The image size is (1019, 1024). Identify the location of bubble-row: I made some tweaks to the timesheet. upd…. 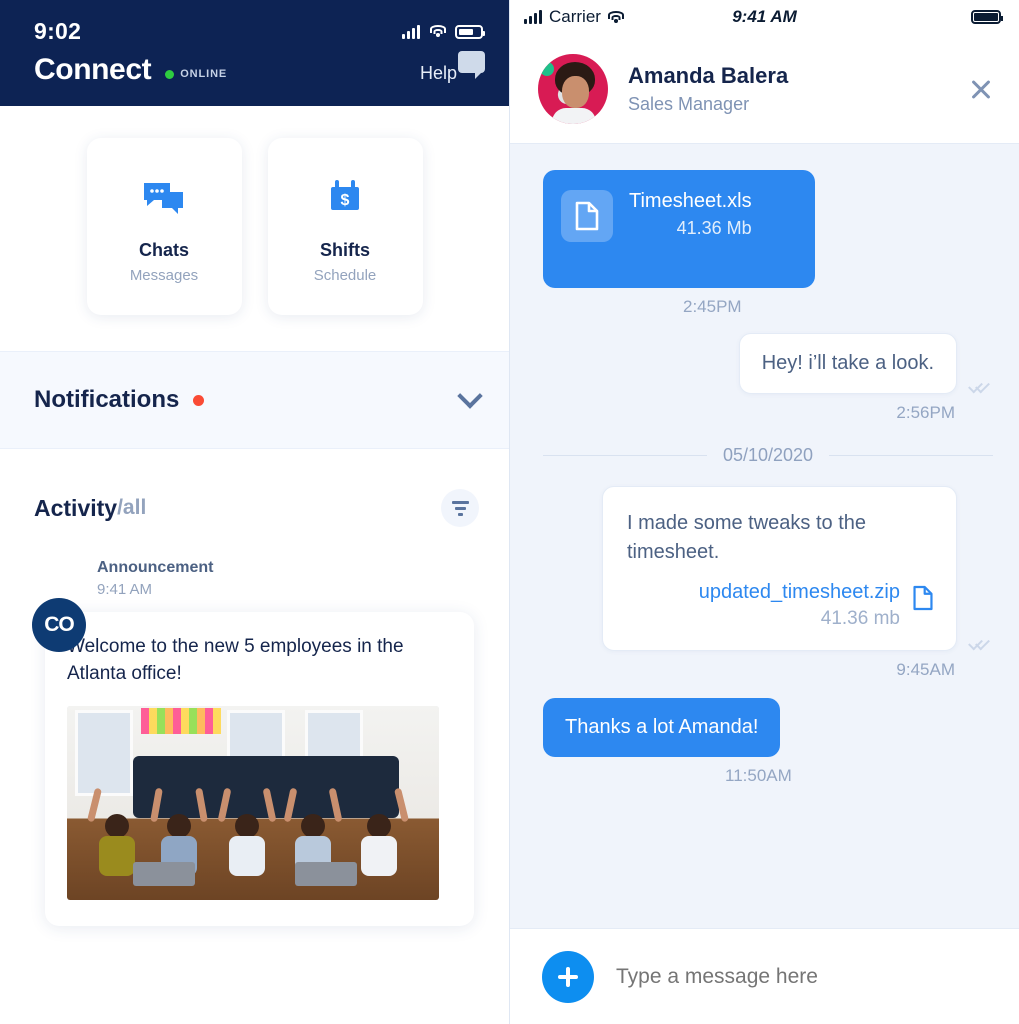
(797, 568).